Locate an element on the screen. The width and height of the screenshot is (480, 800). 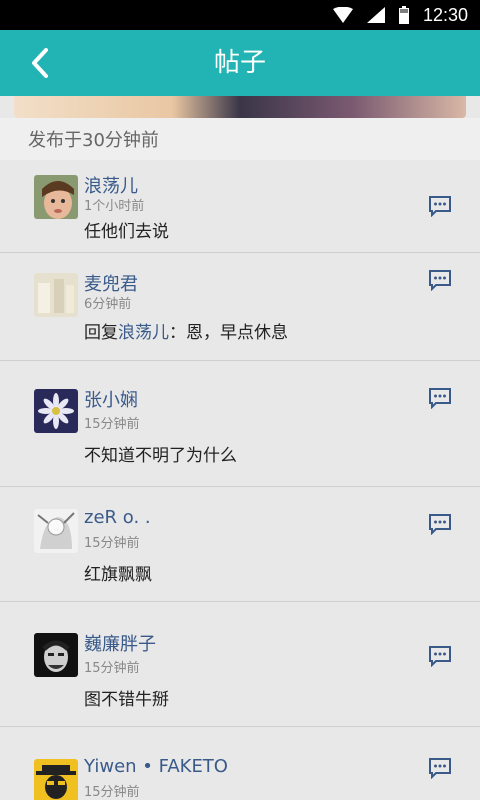
status-time: 12:30 is located at coordinates (445, 14).